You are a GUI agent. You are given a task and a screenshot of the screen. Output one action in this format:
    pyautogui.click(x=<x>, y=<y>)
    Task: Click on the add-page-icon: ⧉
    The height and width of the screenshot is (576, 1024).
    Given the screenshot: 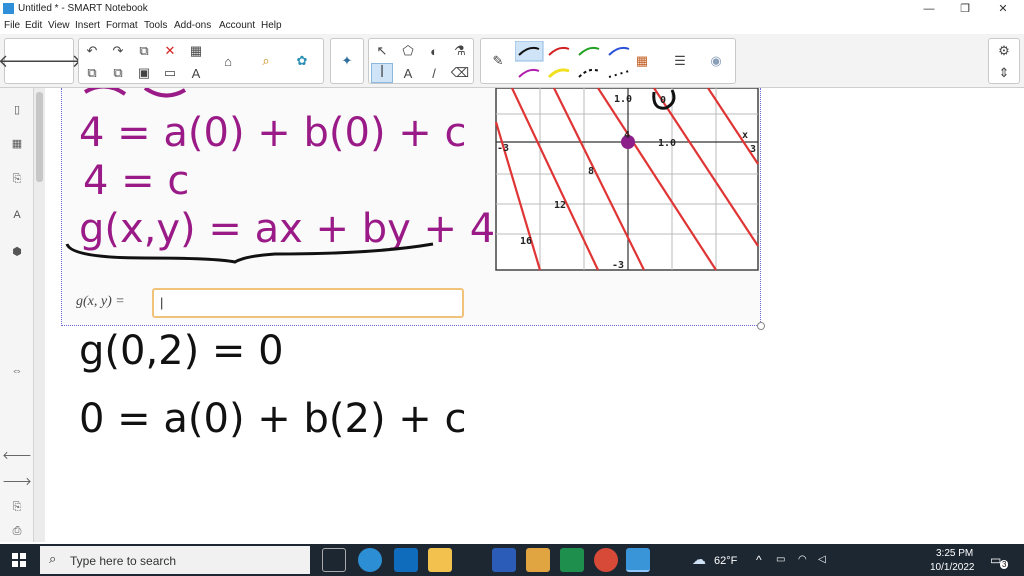 What is the action you would take?
    pyautogui.click(x=92, y=73)
    